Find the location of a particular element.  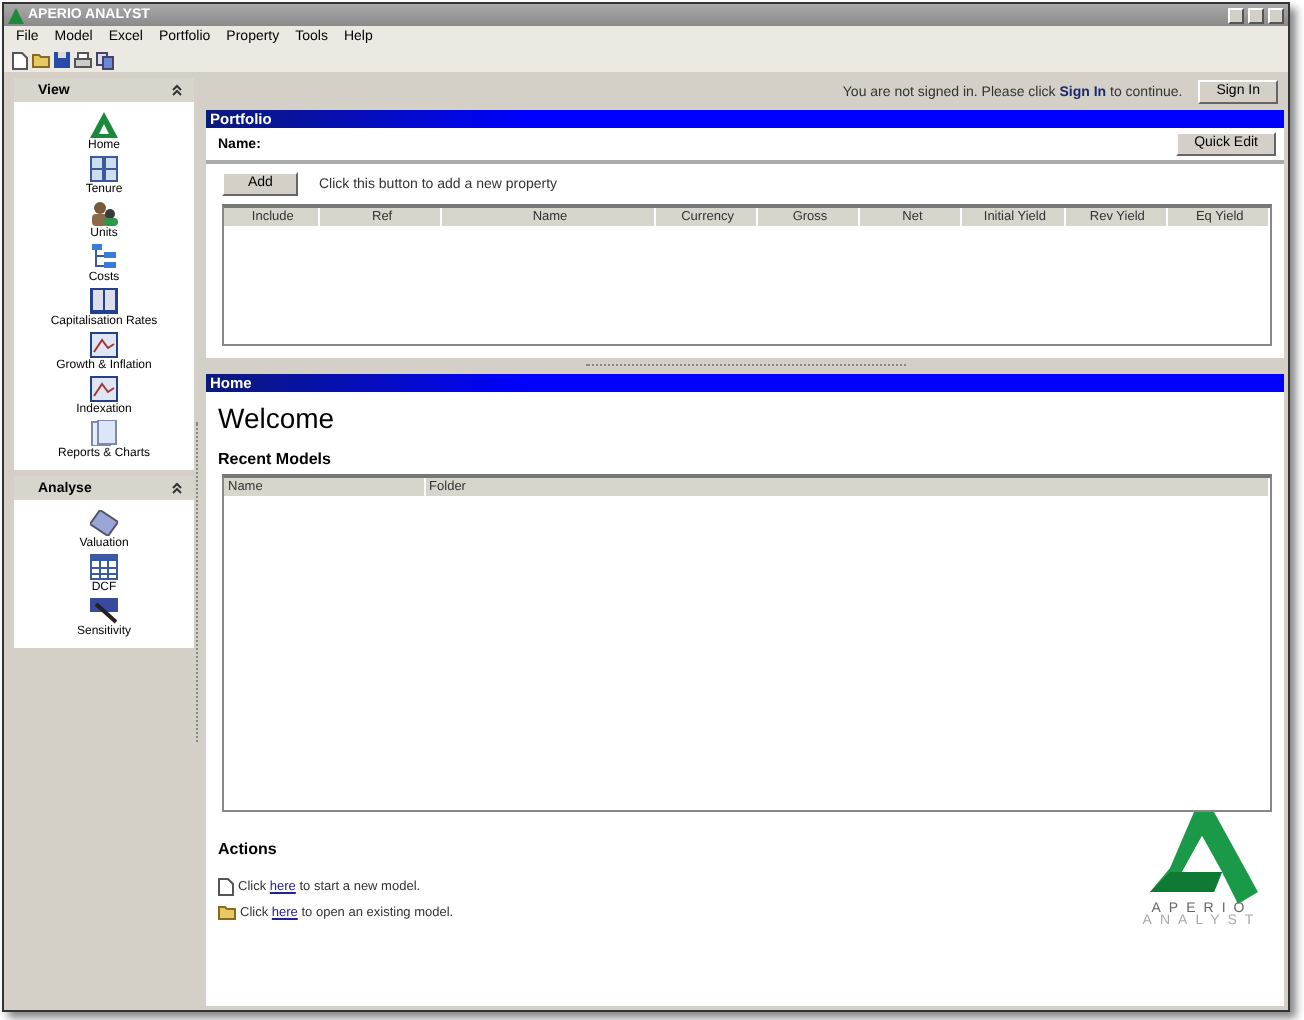

close-button is located at coordinates (1276, 15).